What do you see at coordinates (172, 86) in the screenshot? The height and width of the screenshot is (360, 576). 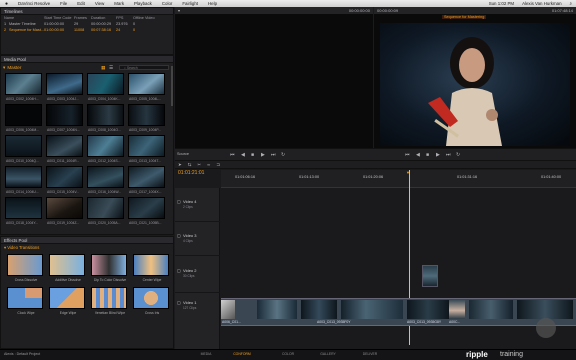 I see `media-pool-scrollbar` at bounding box center [172, 86].